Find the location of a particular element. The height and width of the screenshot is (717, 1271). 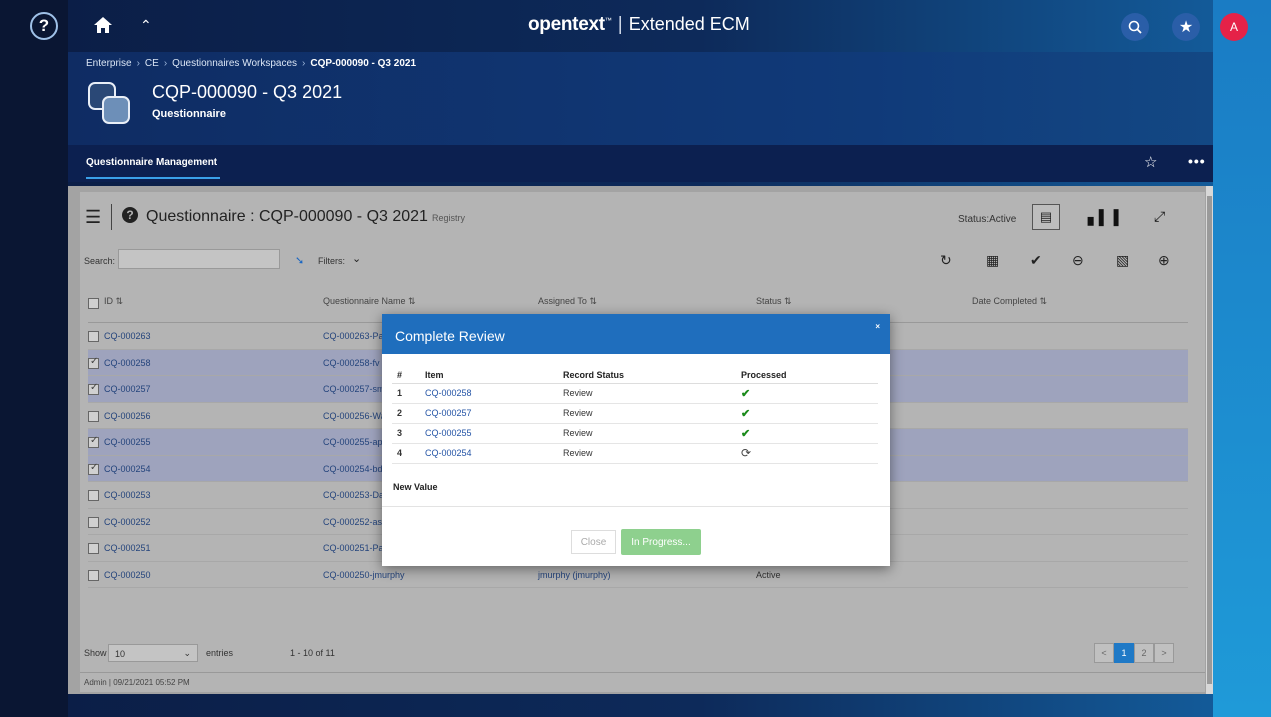

row-id: CQ-000263 is located at coordinates (127, 336).